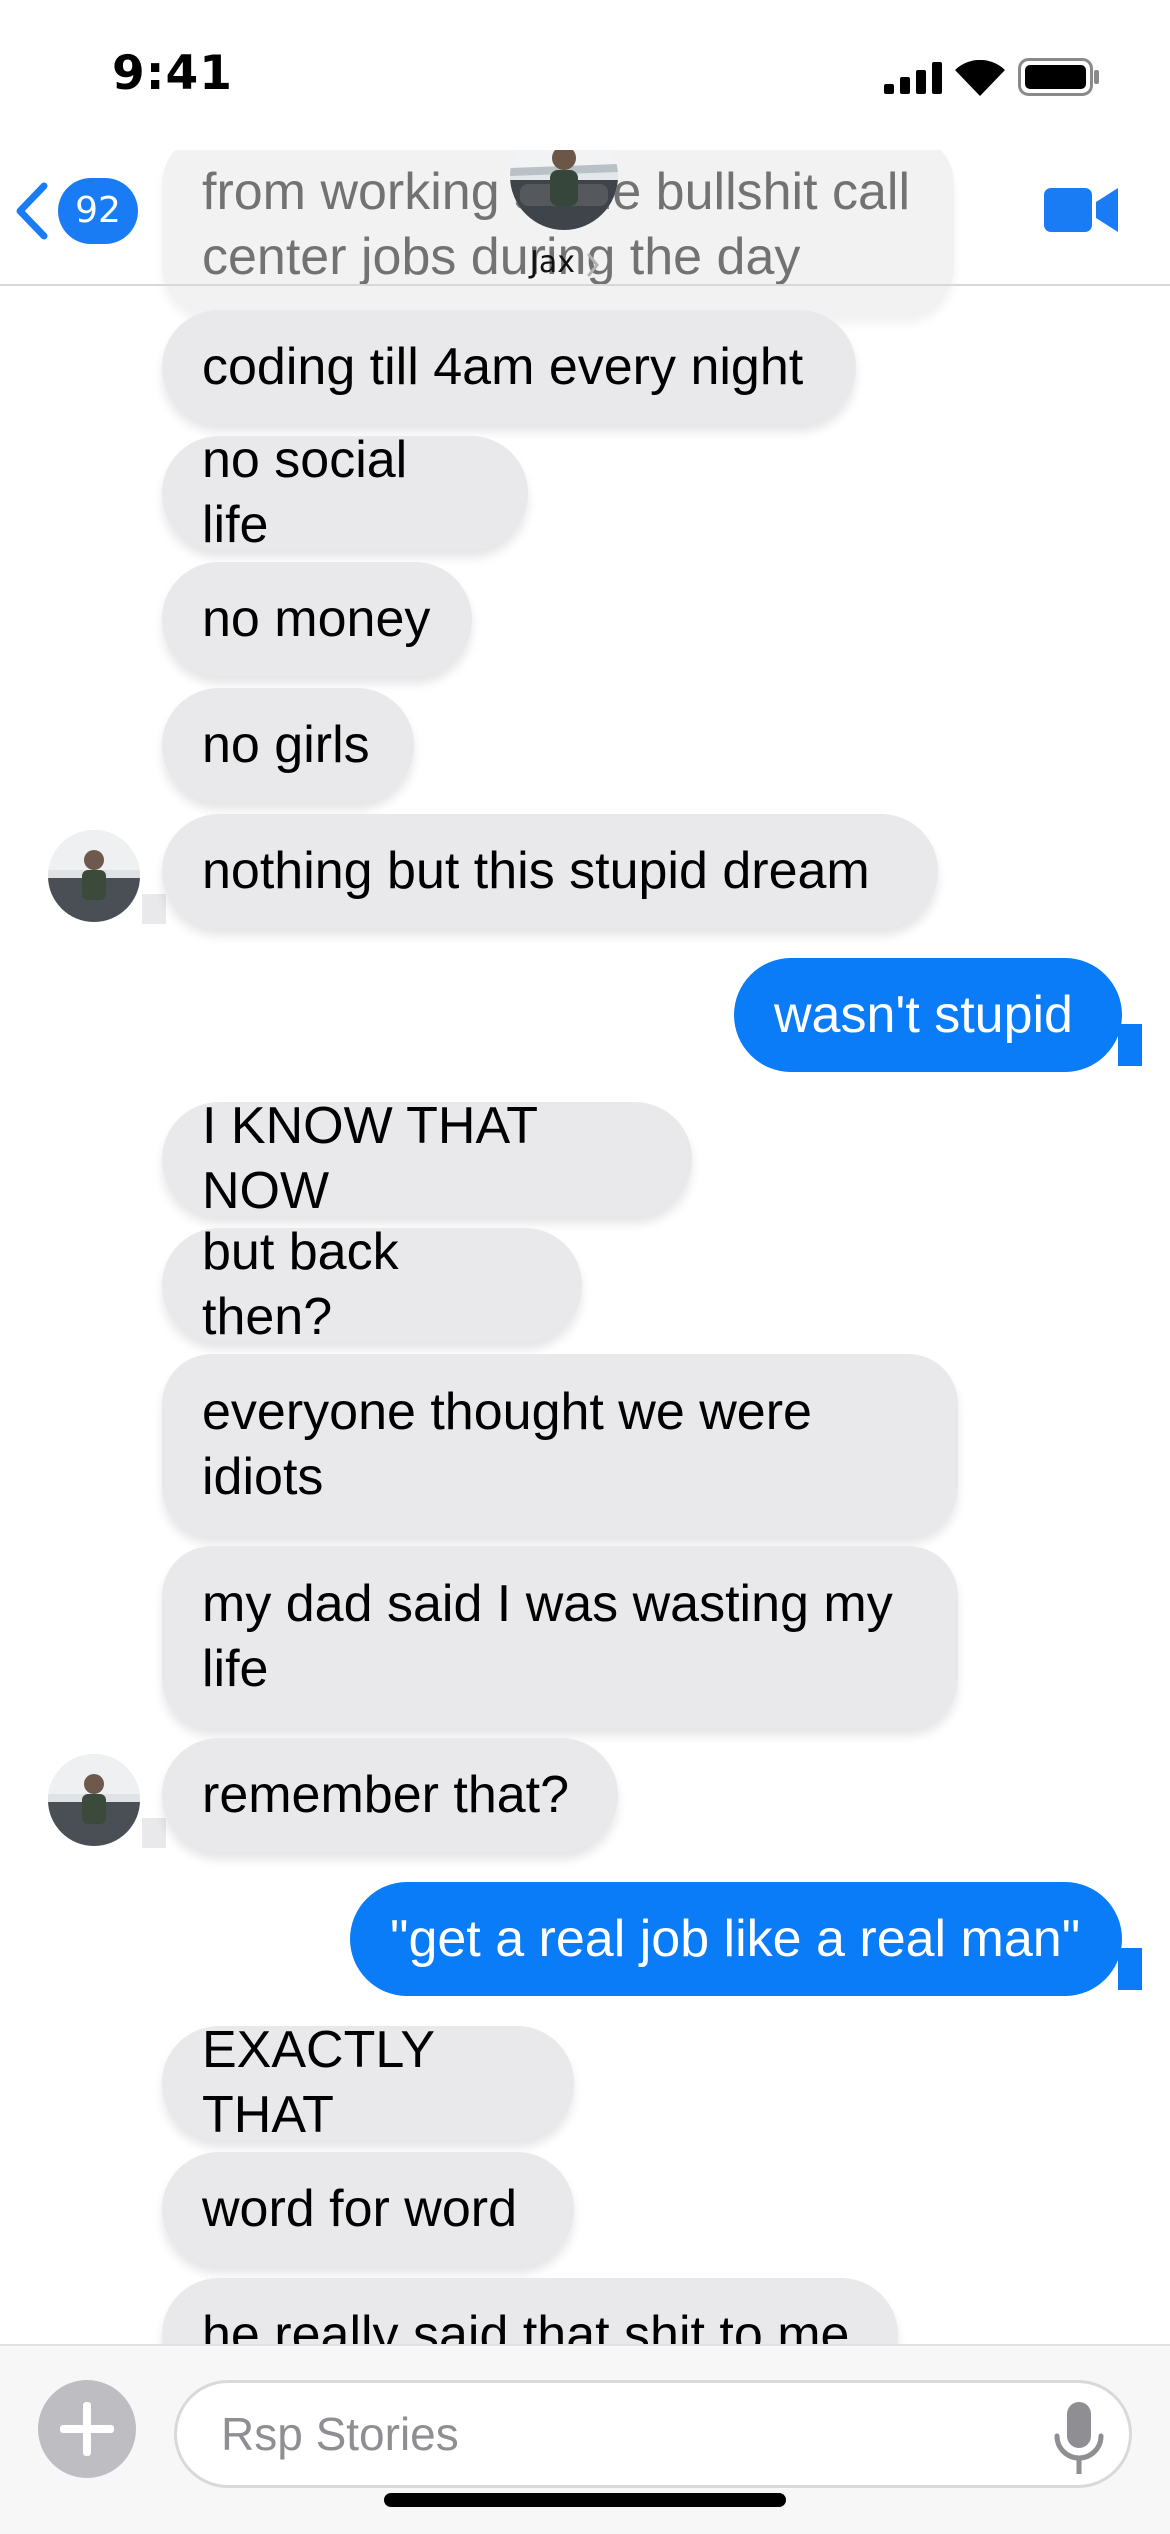 This screenshot has height=2534, width=1170. Describe the element at coordinates (368, 2082) in the screenshot. I see `message-incoming: EXACTLY THAT` at that location.